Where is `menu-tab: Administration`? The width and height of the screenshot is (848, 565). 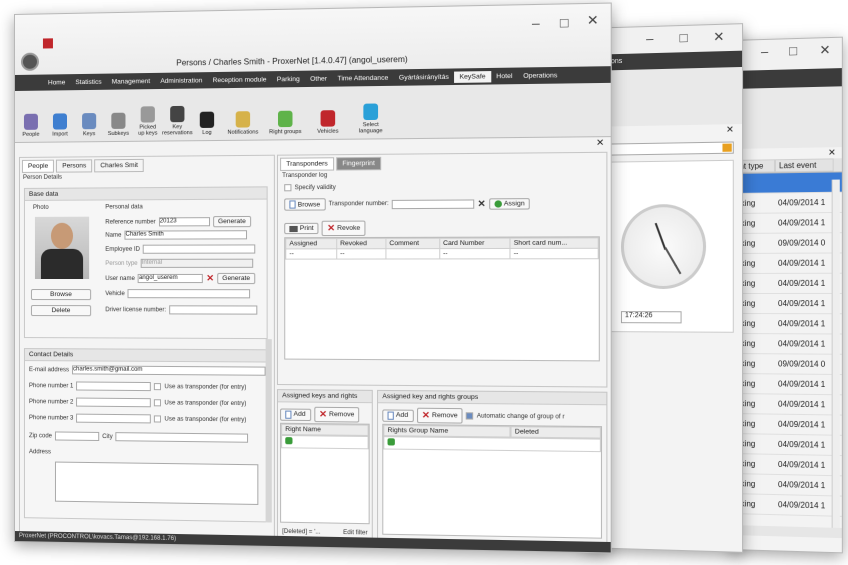 menu-tab: Administration is located at coordinates (181, 81).